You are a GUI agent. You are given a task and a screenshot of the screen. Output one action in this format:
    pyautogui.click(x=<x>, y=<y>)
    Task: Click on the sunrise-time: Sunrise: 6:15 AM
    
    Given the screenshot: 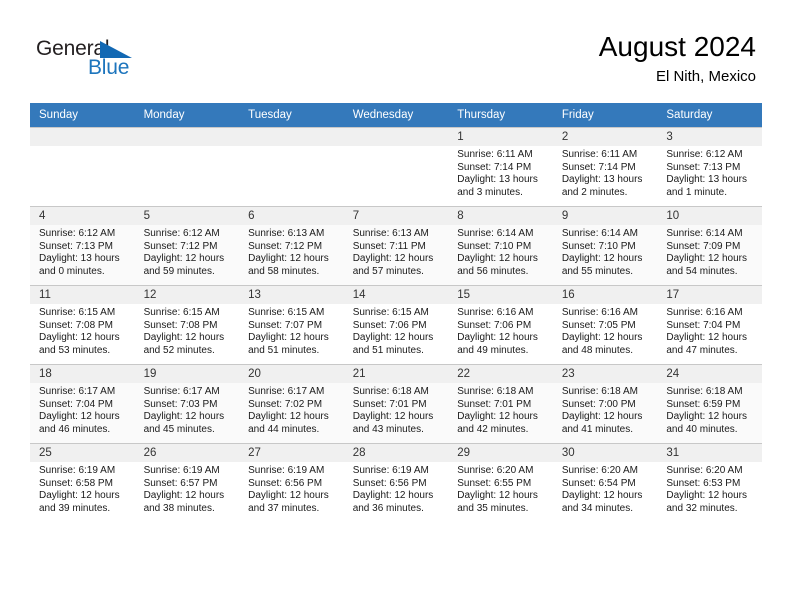 What is the action you would take?
    pyautogui.click(x=286, y=312)
    